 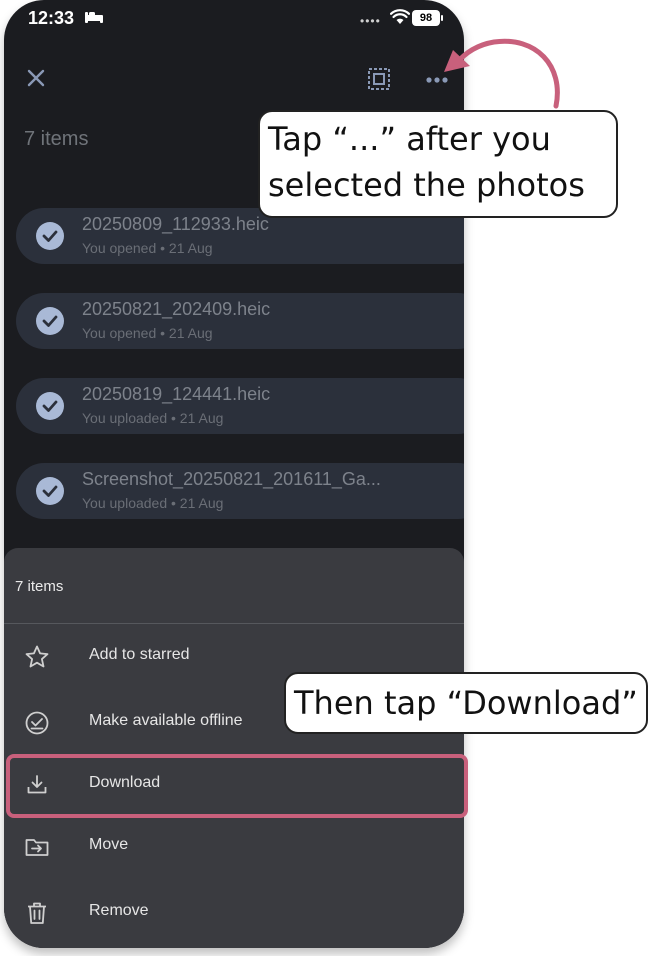 I want to click on offline-icon, so click(x=37, y=723).